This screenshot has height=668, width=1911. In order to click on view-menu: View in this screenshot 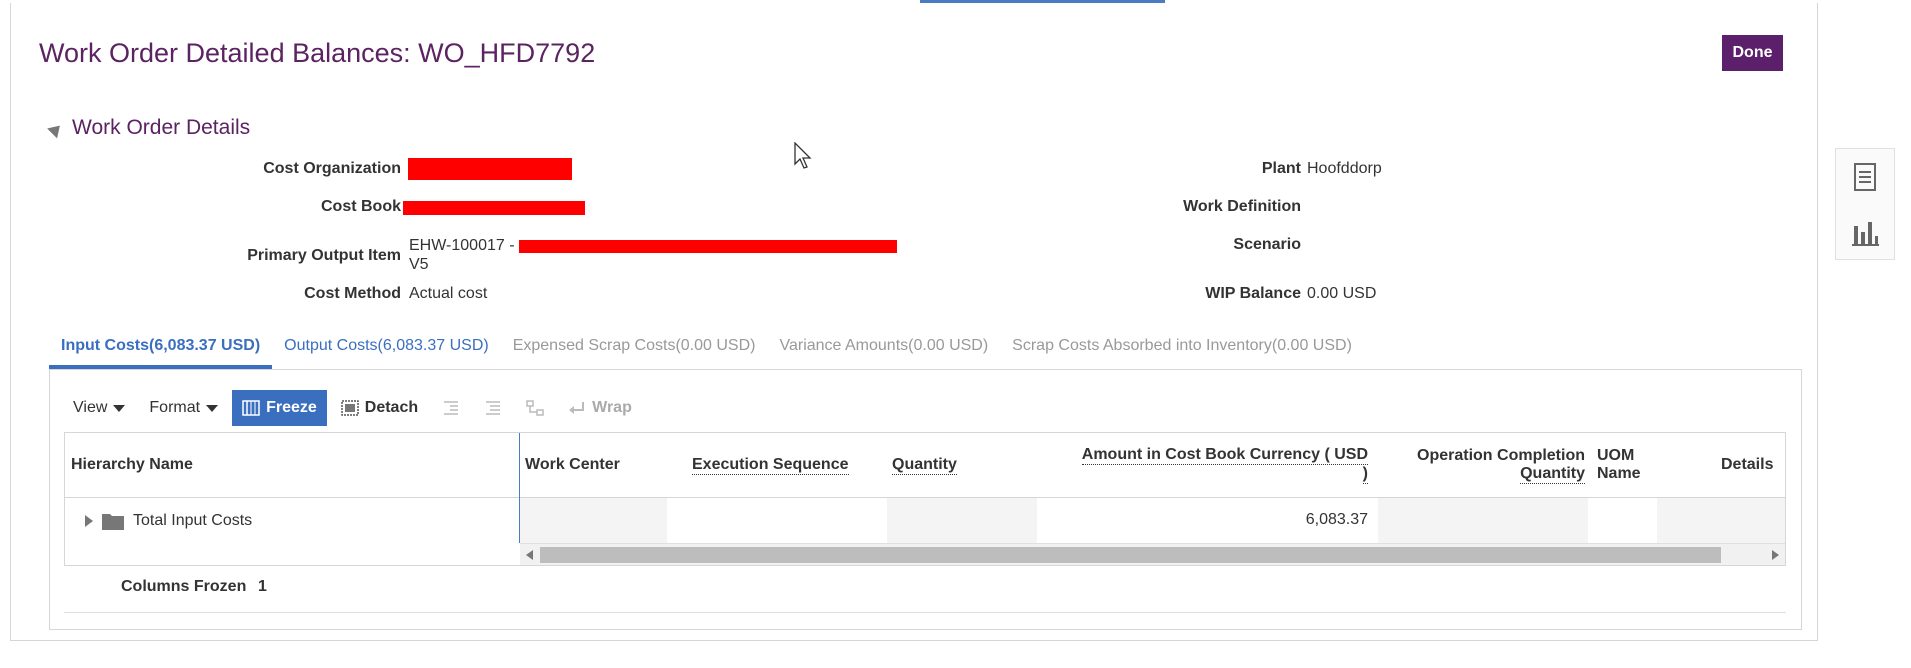, I will do `click(99, 408)`.